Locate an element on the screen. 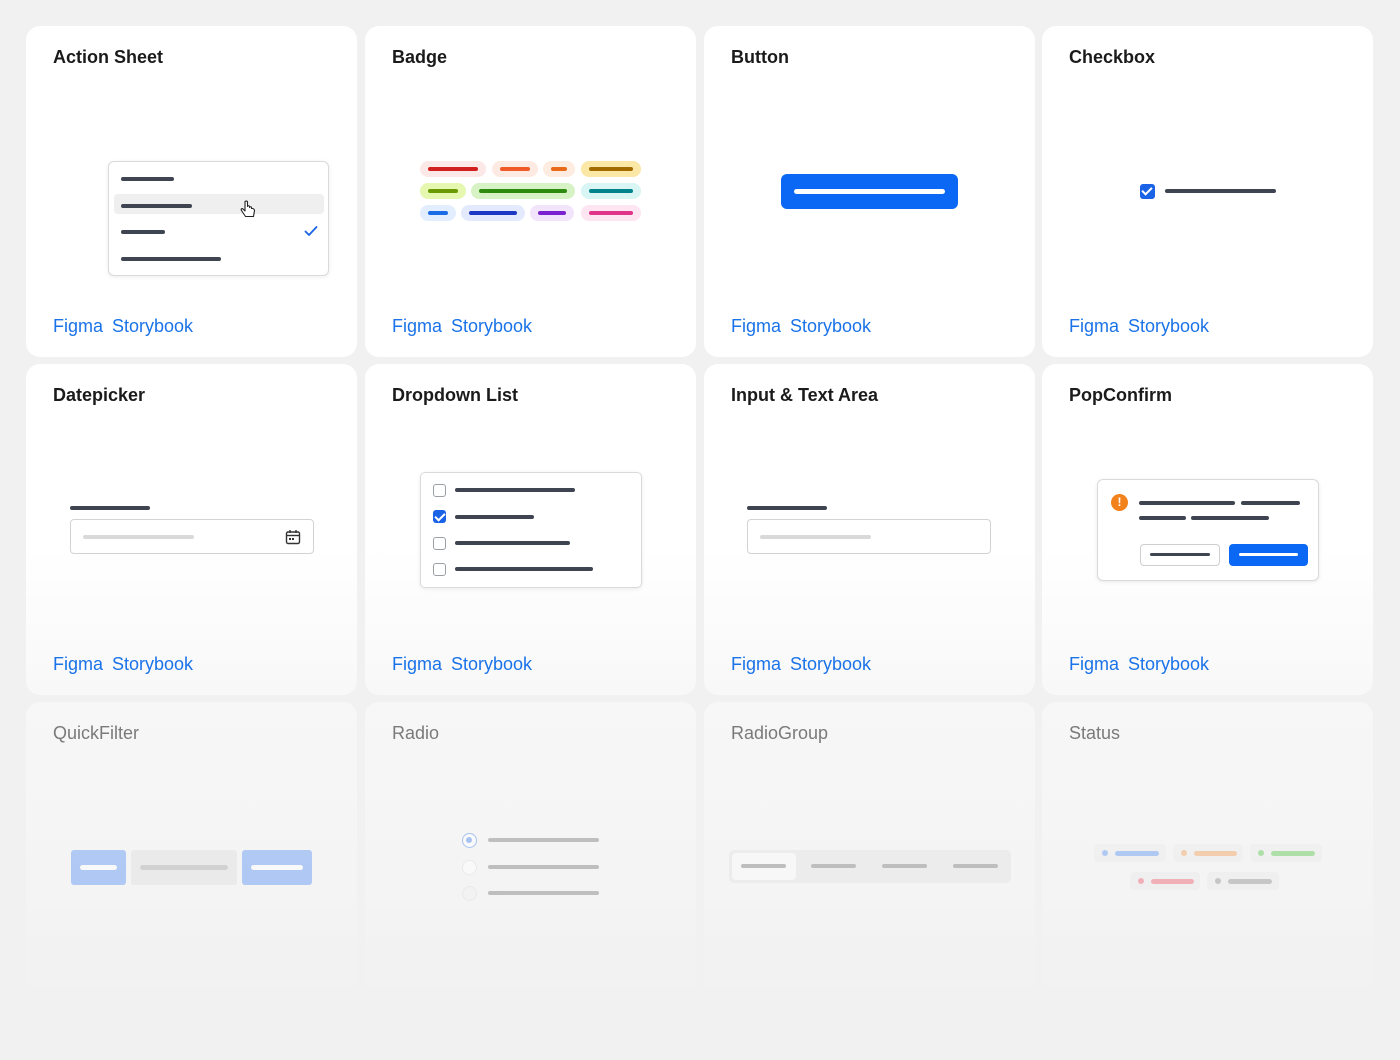 Image resolution: width=1400 pixels, height=1060 pixels. card-datepicker: Datepicker Figma Storybook is located at coordinates (191, 529).